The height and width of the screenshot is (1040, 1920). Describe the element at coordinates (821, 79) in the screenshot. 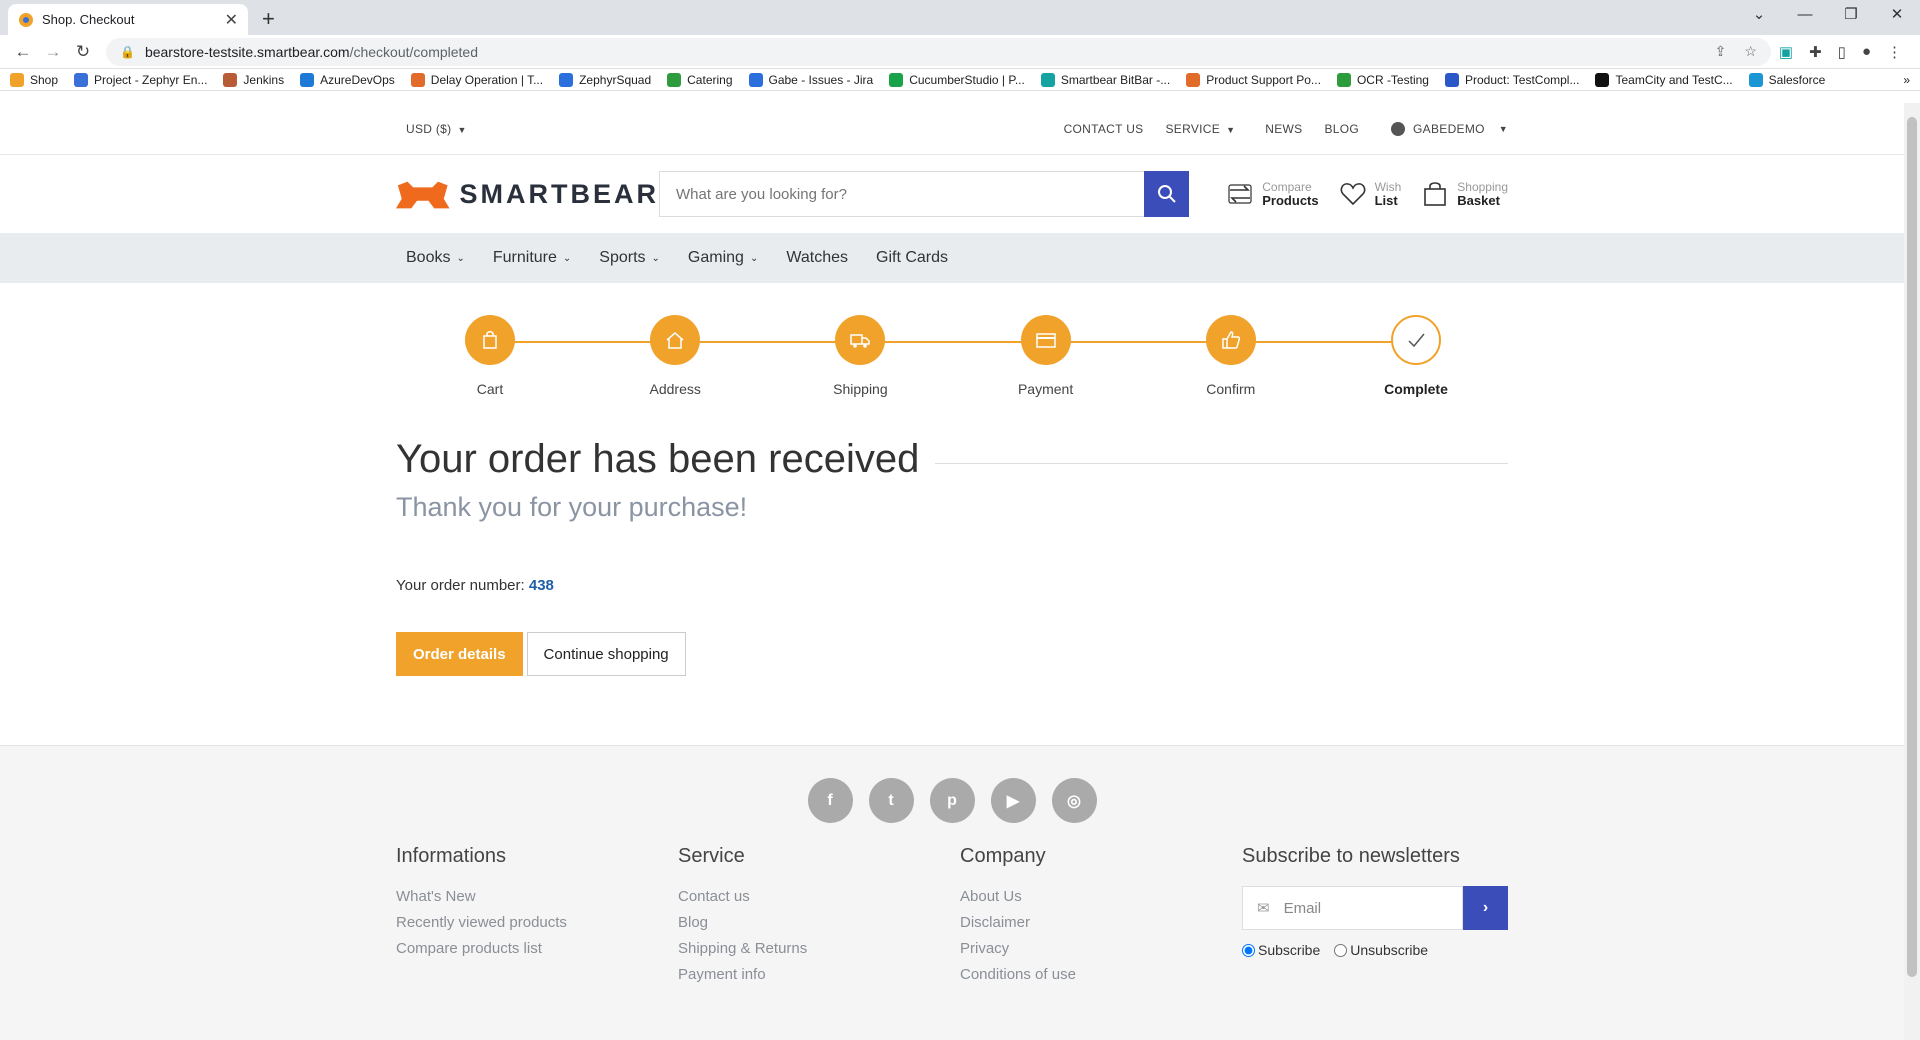

I see `bookmark-label: Gabe - Issues - Jira` at that location.